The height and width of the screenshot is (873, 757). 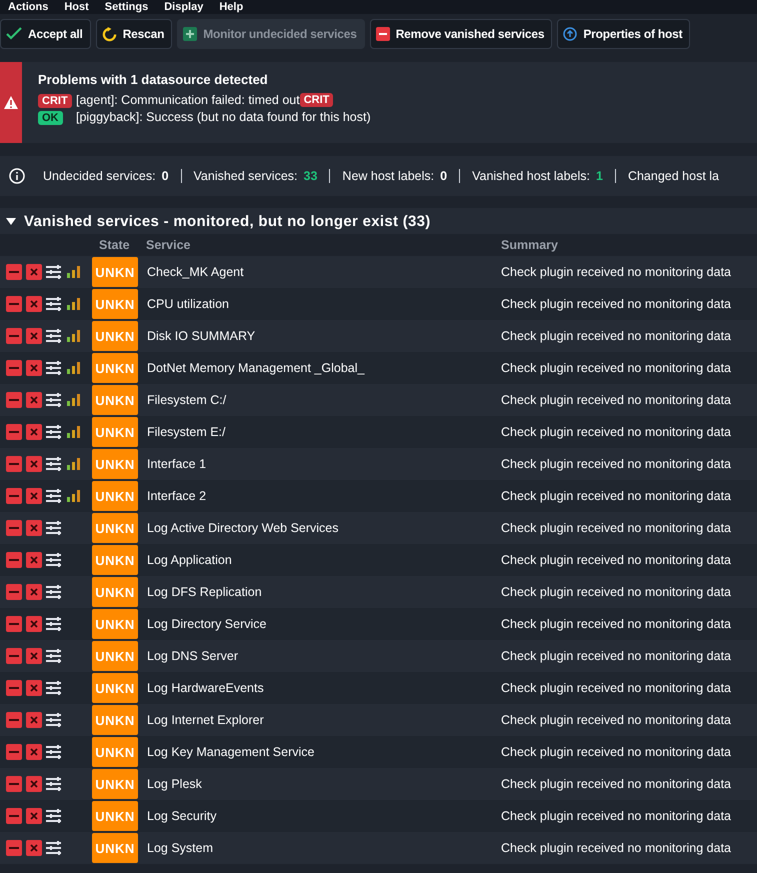 What do you see at coordinates (76, 7) in the screenshot?
I see `menu-item: Host` at bounding box center [76, 7].